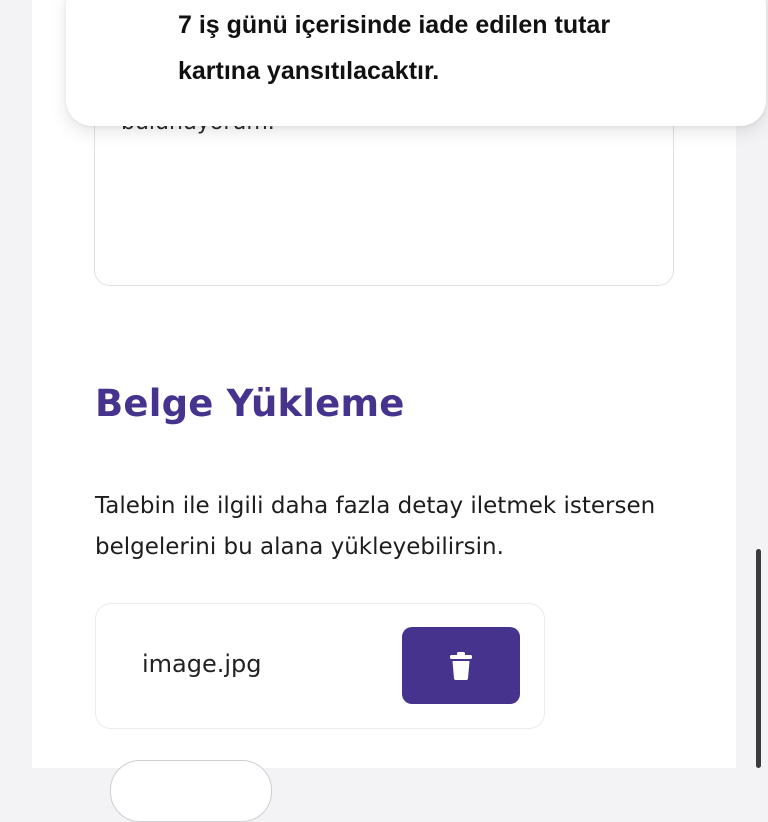 Image resolution: width=768 pixels, height=822 pixels. Describe the element at coordinates (309, 71) in the screenshot. I see `toast-message-line-2: kartına yansıtılacaktır.` at that location.